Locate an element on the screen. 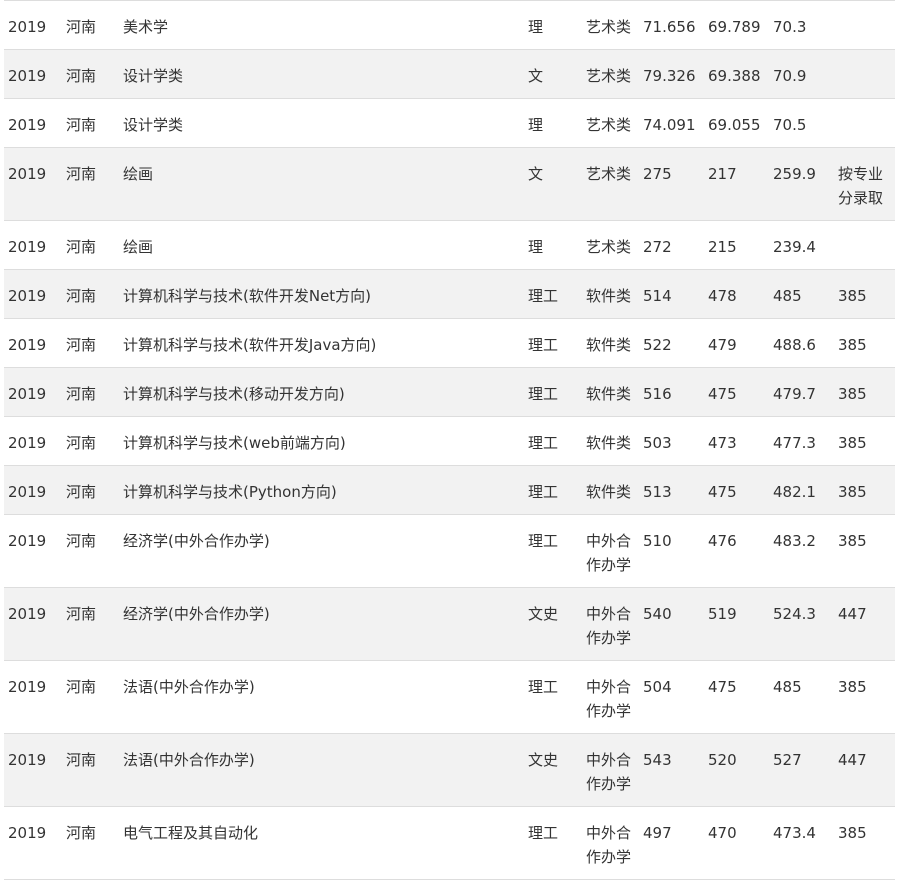  avg-score-cell: 70.5 is located at coordinates (801, 123).